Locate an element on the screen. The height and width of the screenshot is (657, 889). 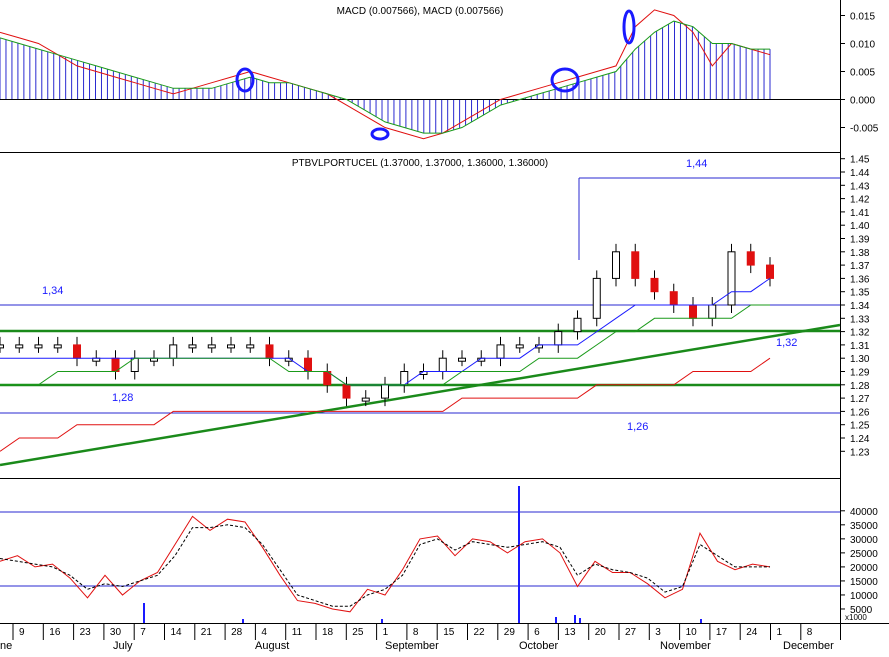
x-axis-day-label: 9 is located at coordinates (22, 632).